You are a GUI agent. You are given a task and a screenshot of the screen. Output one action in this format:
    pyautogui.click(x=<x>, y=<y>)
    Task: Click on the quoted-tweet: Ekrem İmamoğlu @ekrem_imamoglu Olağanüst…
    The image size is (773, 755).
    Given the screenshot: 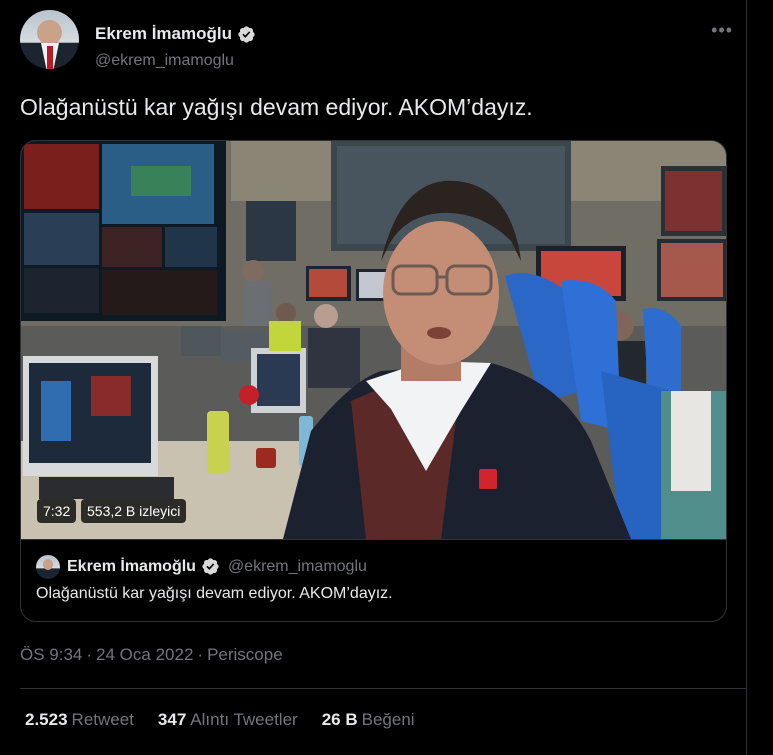 What is the action you would take?
    pyautogui.click(x=373, y=580)
    